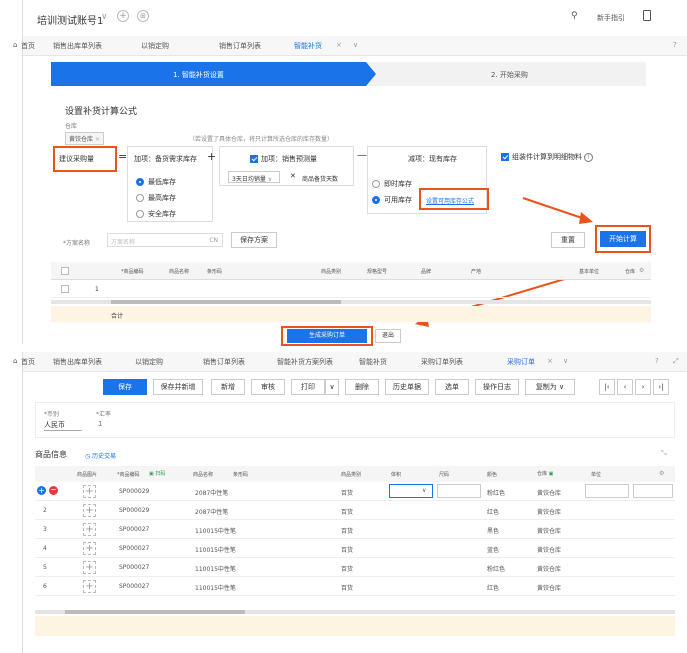  What do you see at coordinates (228, 387) in the screenshot?
I see `new-button: 新增` at bounding box center [228, 387].